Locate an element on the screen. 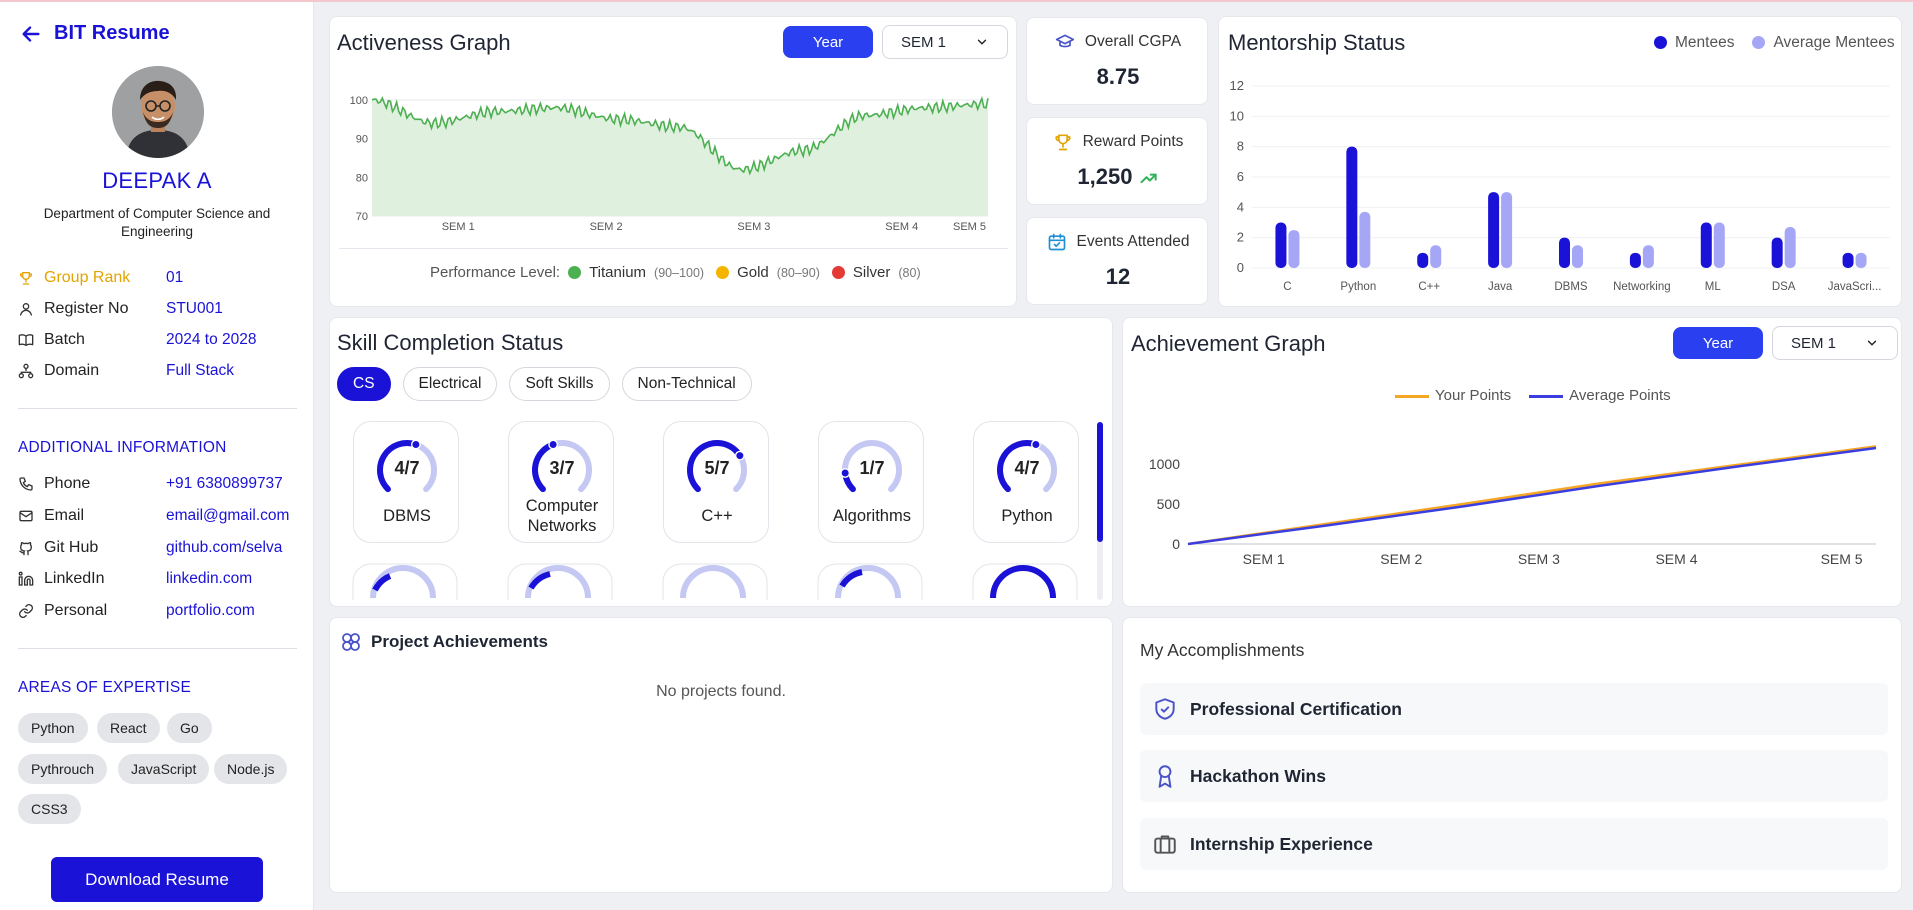 Image resolution: width=1913 pixels, height=910 pixels. x-tick-label: SEM 2 is located at coordinates (606, 227).